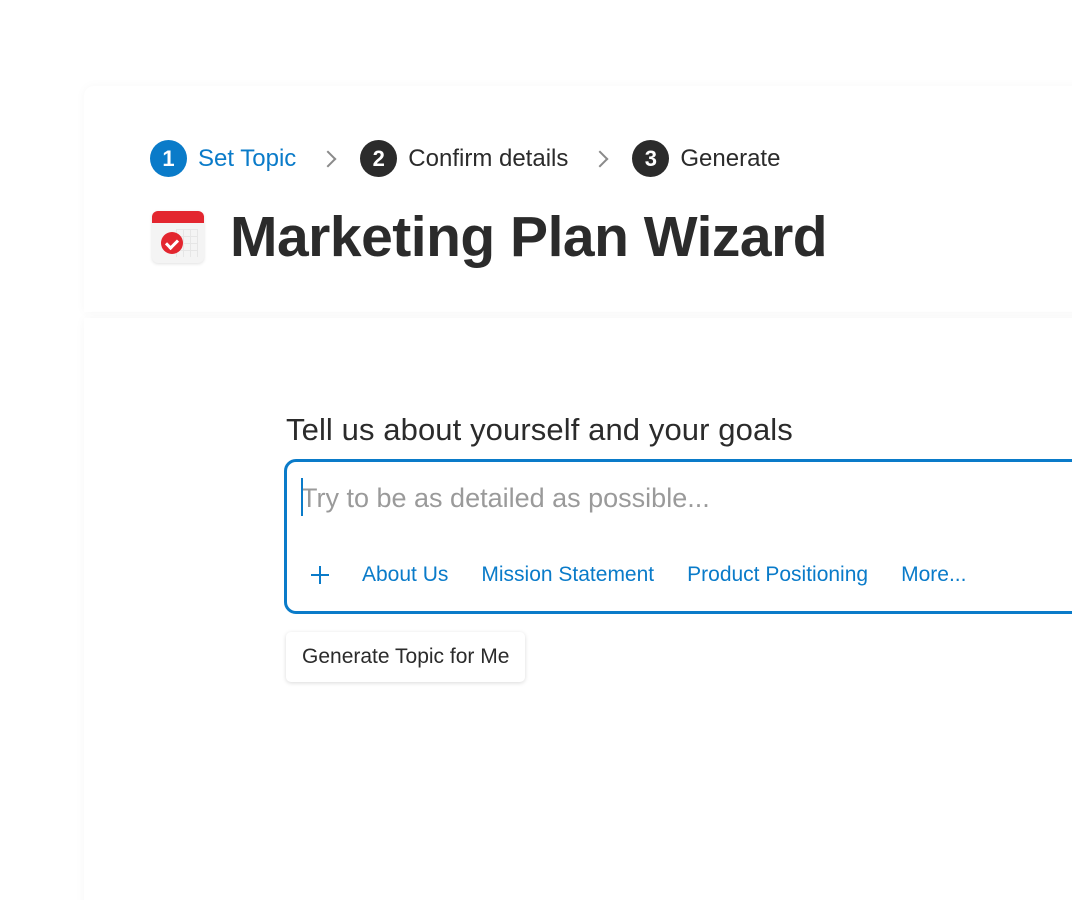  Describe the element at coordinates (247, 158) in the screenshot. I see `step-label-set-topic: Set Topic` at that location.